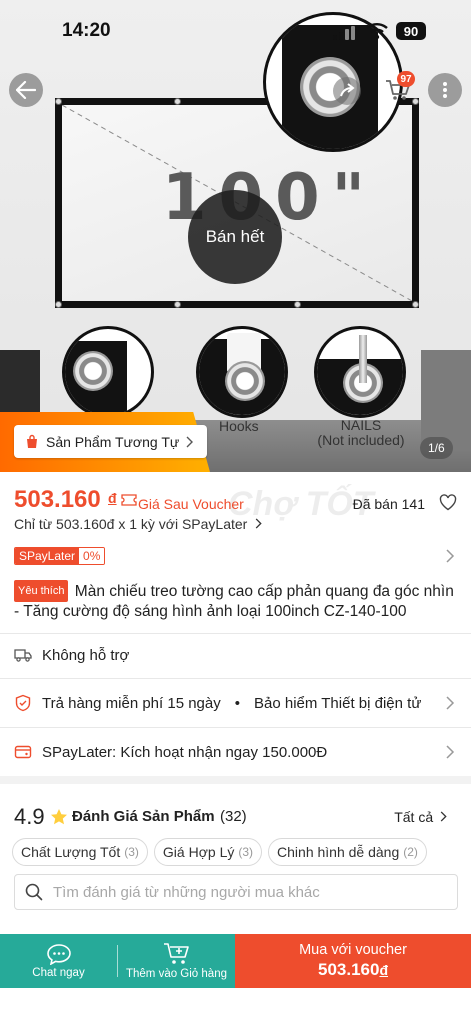 The width and height of the screenshot is (471, 1024). What do you see at coordinates (86, 655) in the screenshot?
I see `shipping-text: Không hỗ trợ` at bounding box center [86, 655].